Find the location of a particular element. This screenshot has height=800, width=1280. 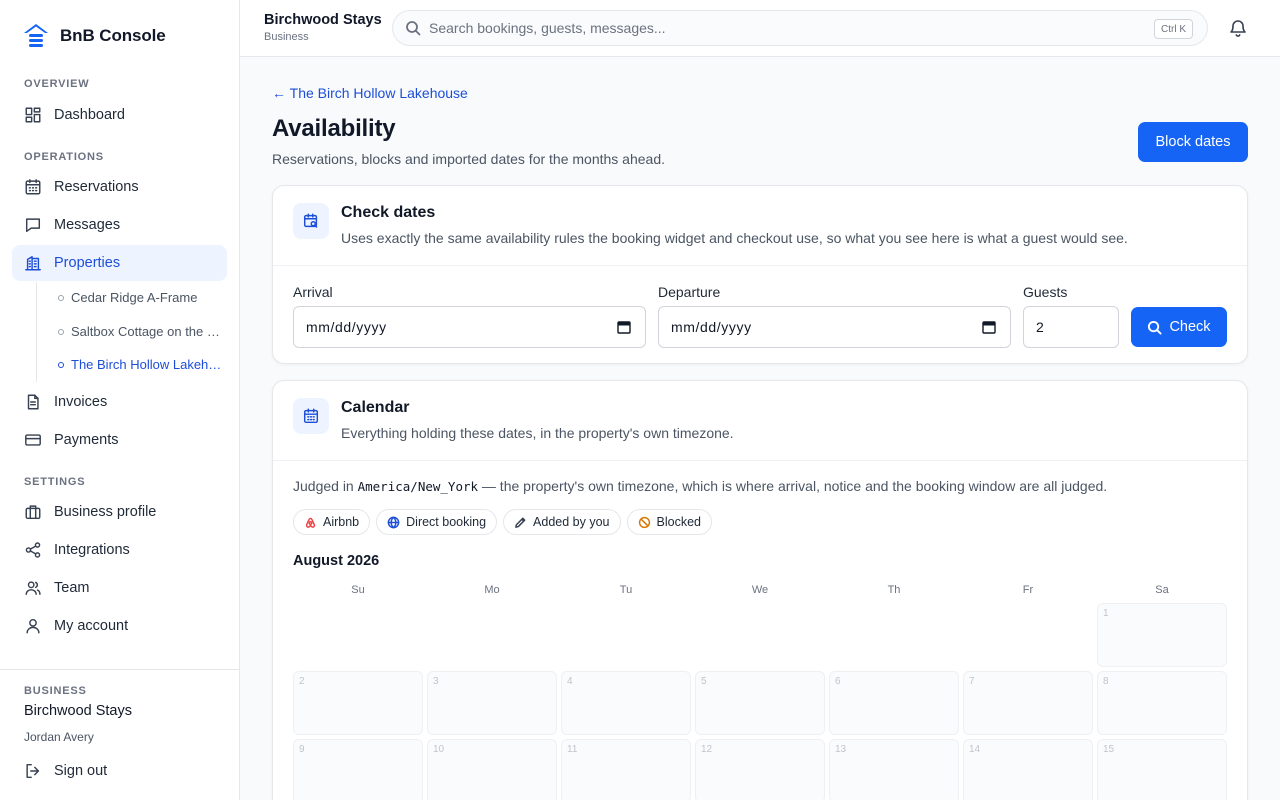

check-button: Check is located at coordinates (1179, 327).